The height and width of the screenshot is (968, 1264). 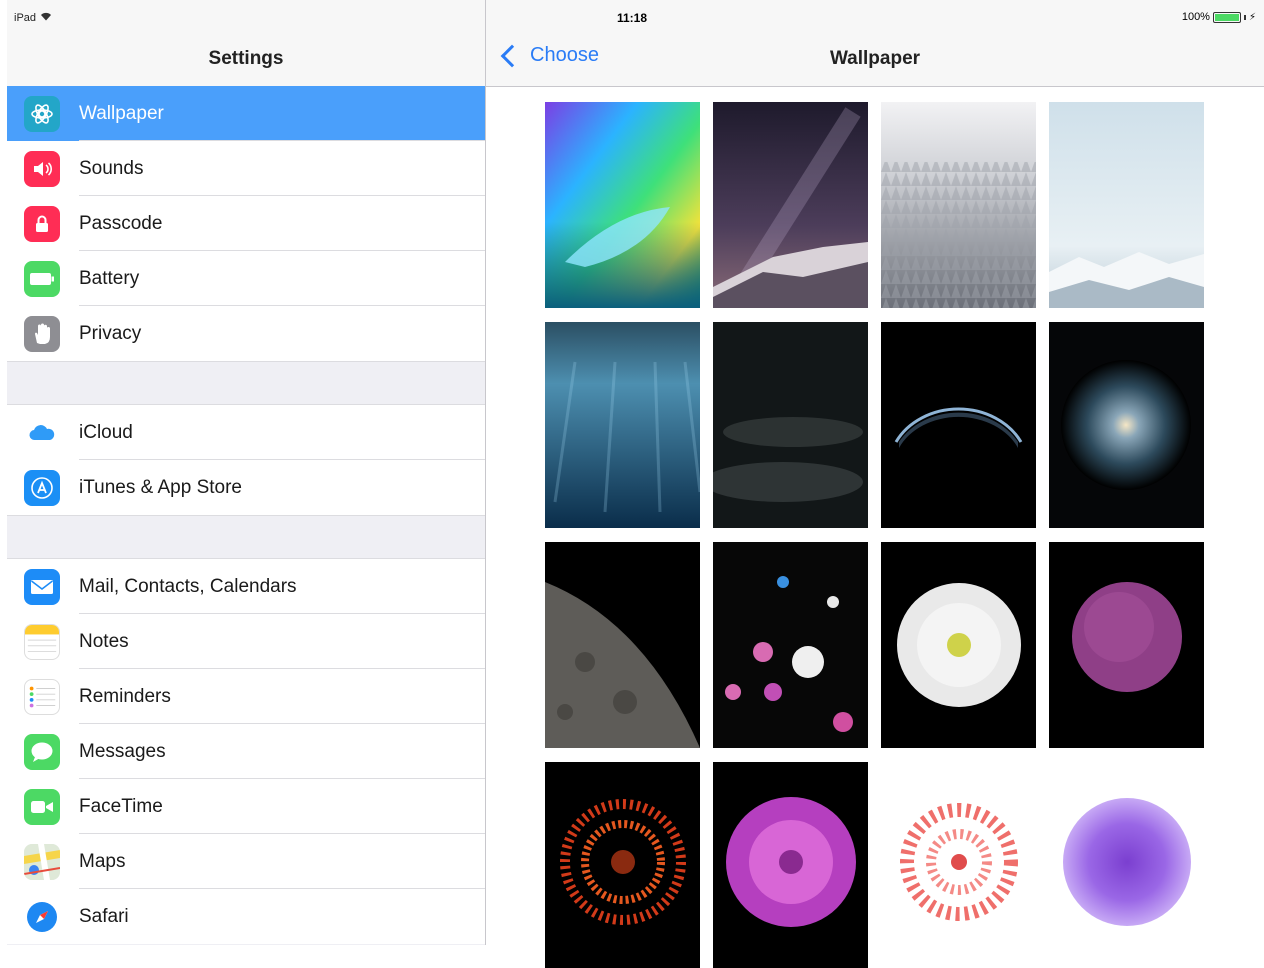 I want to click on privacy-icon, so click(x=42, y=333).